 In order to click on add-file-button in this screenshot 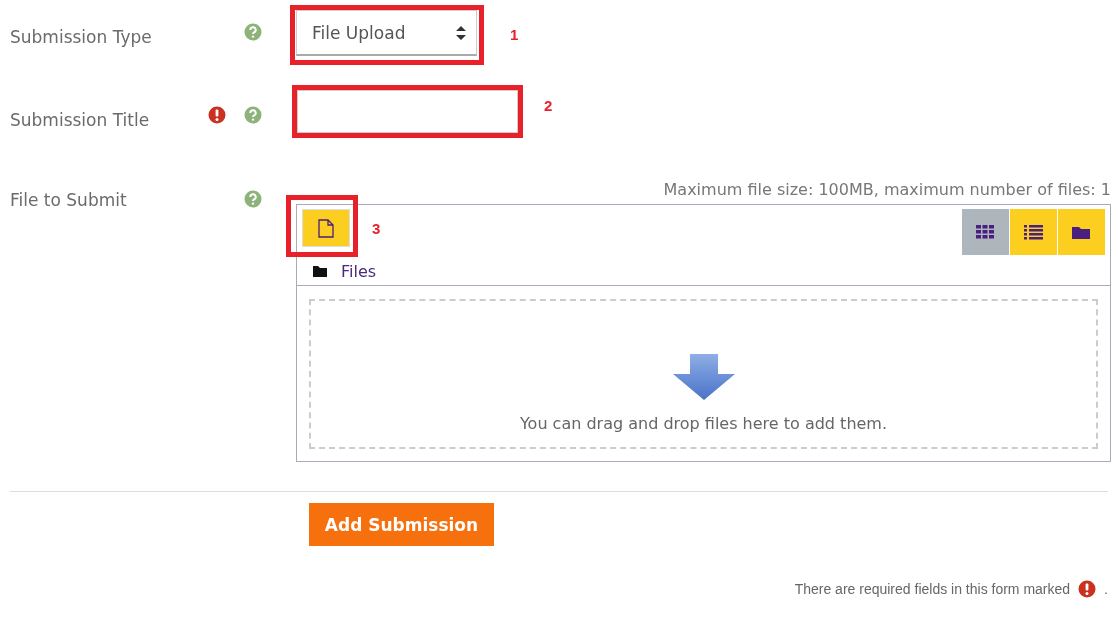, I will do `click(326, 228)`.